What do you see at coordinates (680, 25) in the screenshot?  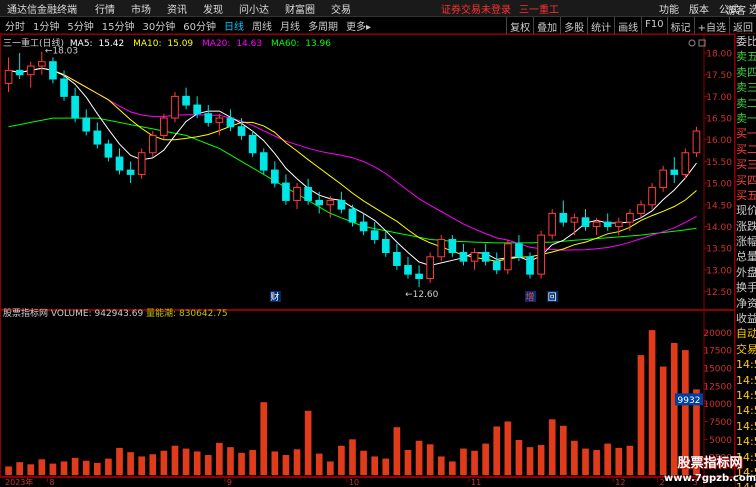 I see `tool-mark: 标记` at bounding box center [680, 25].